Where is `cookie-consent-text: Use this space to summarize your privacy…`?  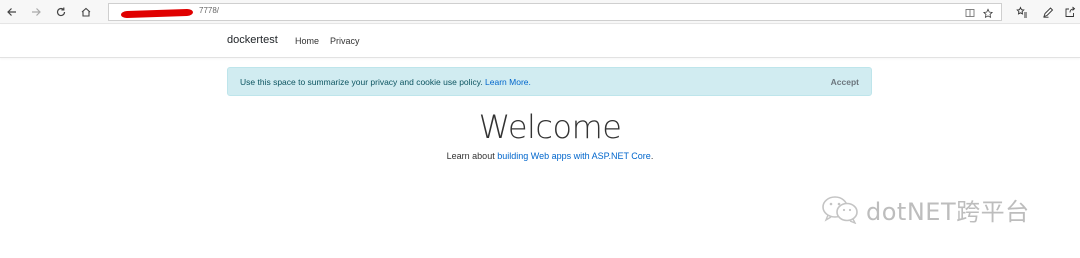
cookie-consent-text: Use this space to summarize your privacy… is located at coordinates (385, 82).